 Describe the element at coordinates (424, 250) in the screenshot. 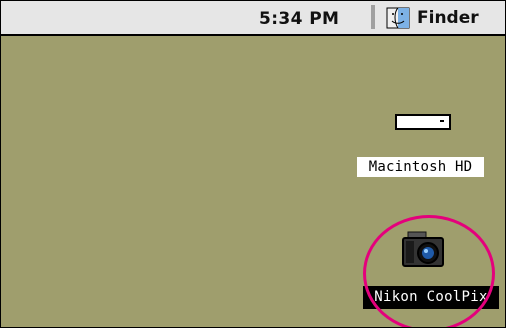

I see `camera-icon` at that location.